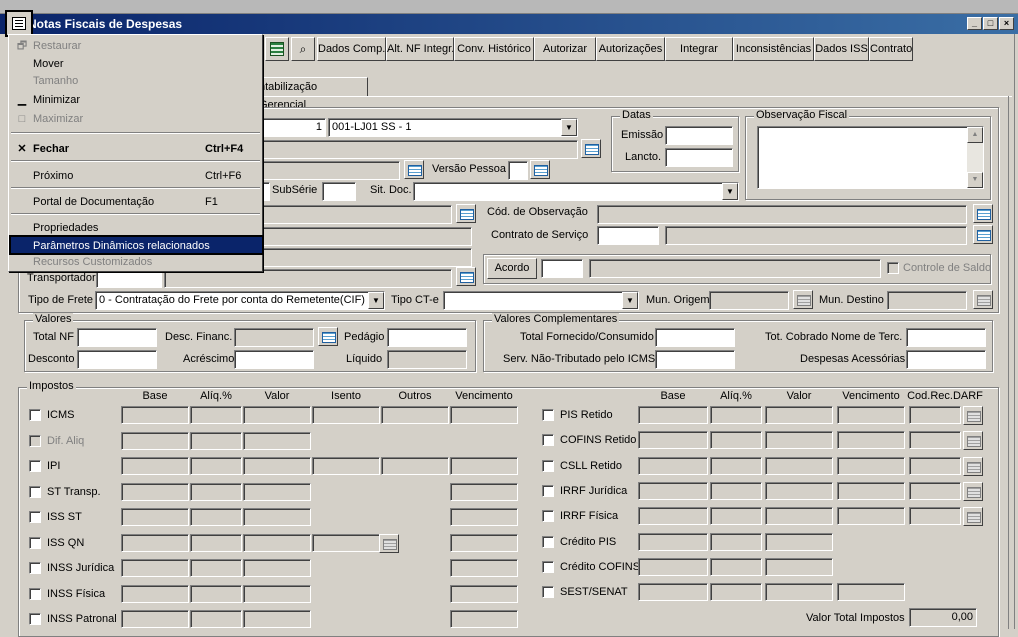  I want to click on subserie-field, so click(339, 191).